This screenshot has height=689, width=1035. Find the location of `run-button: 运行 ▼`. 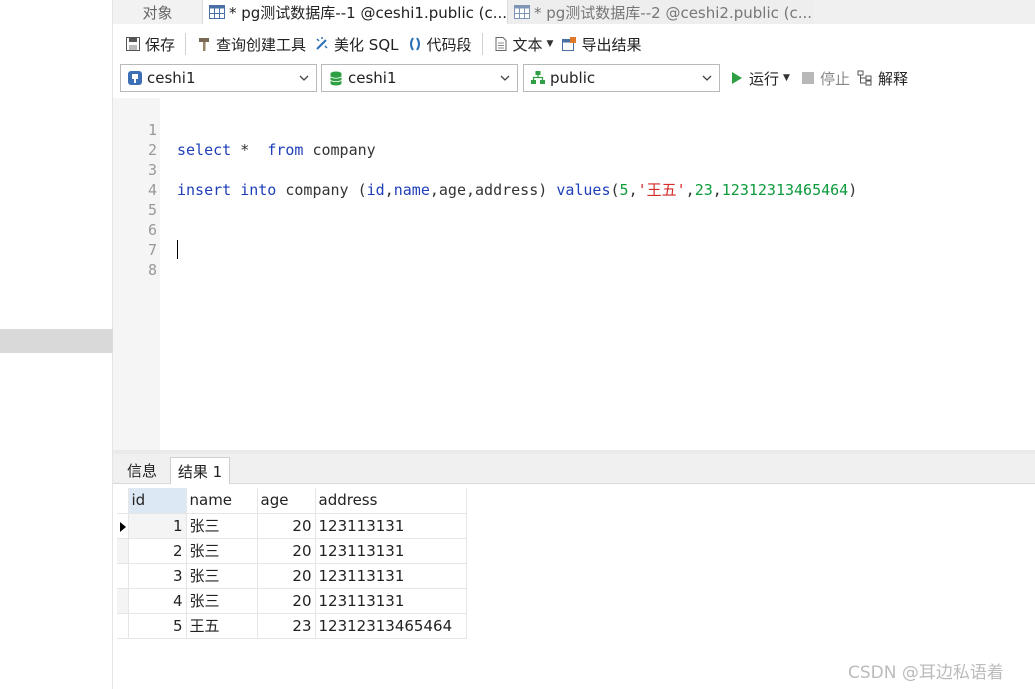

run-button: 运行 ▼ is located at coordinates (760, 78).